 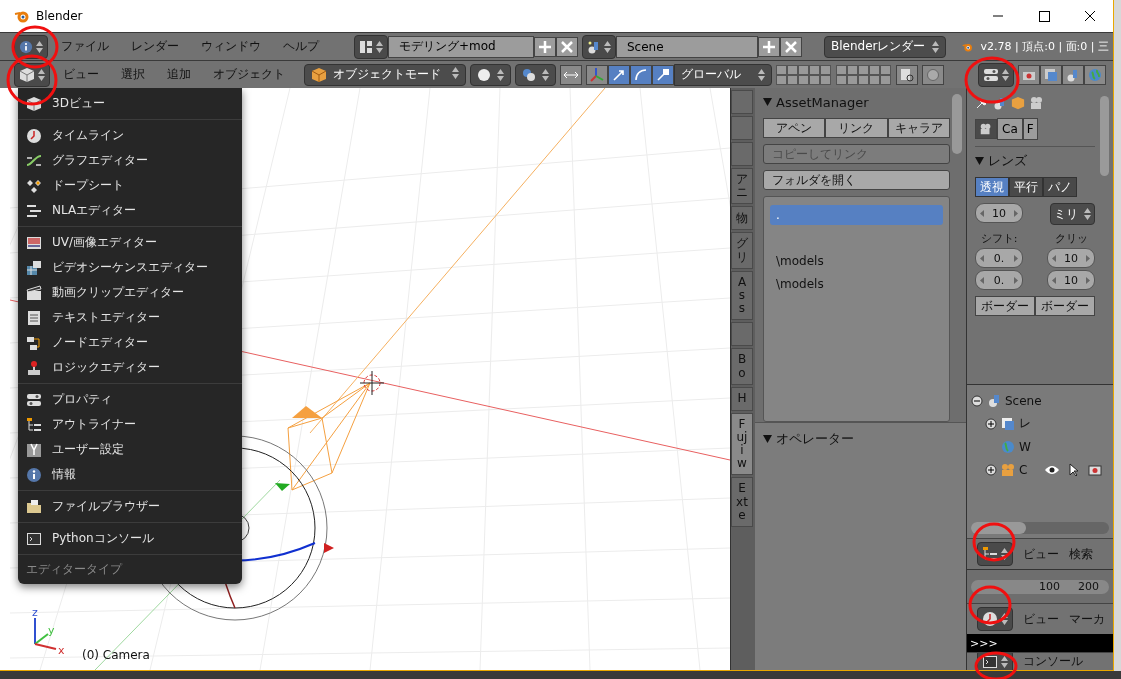 What do you see at coordinates (742, 186) in the screenshot?
I see `panel-tab: アニ` at bounding box center [742, 186].